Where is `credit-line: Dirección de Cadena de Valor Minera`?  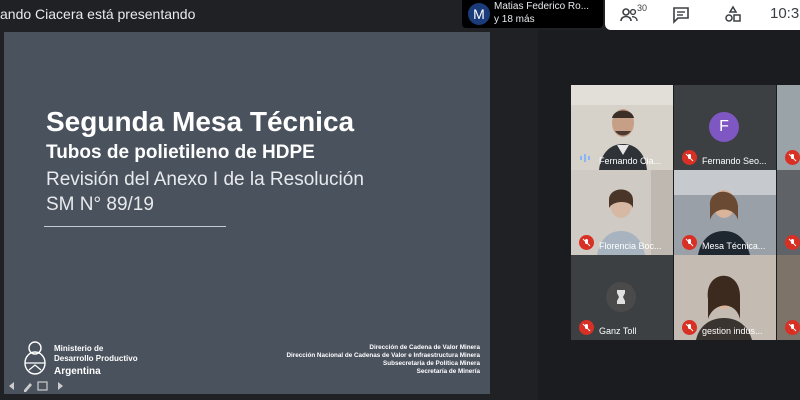 credit-line: Dirección de Cadena de Valor Minera is located at coordinates (424, 347).